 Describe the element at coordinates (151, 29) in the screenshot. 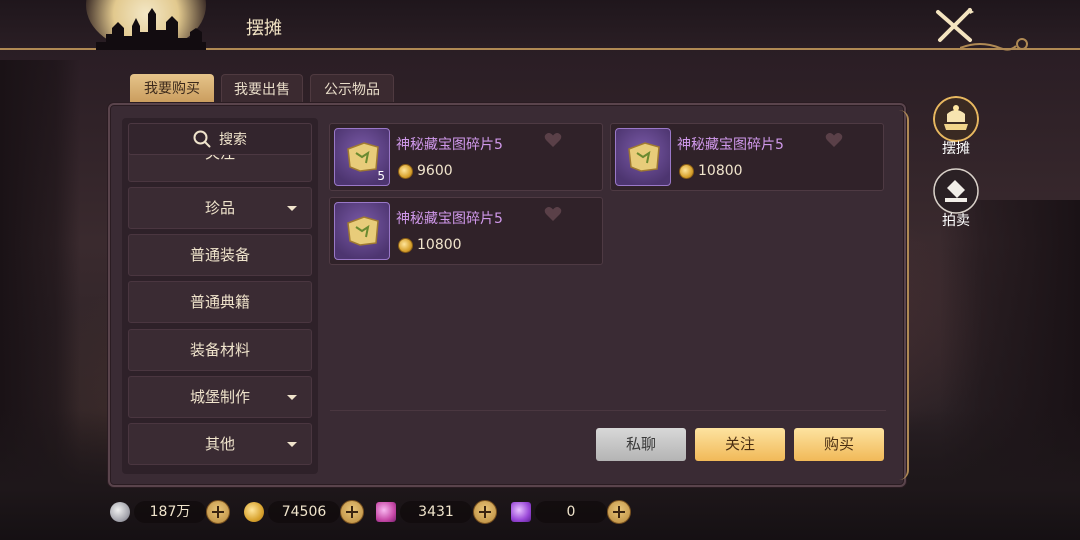

I see `castle-icon` at that location.